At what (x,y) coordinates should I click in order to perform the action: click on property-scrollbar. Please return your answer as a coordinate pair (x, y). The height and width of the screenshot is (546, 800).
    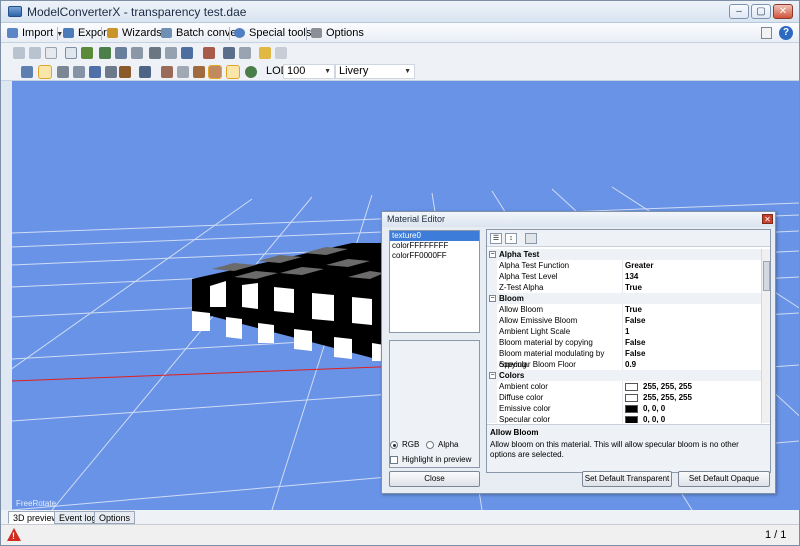
    Looking at the image, I should click on (765, 336).